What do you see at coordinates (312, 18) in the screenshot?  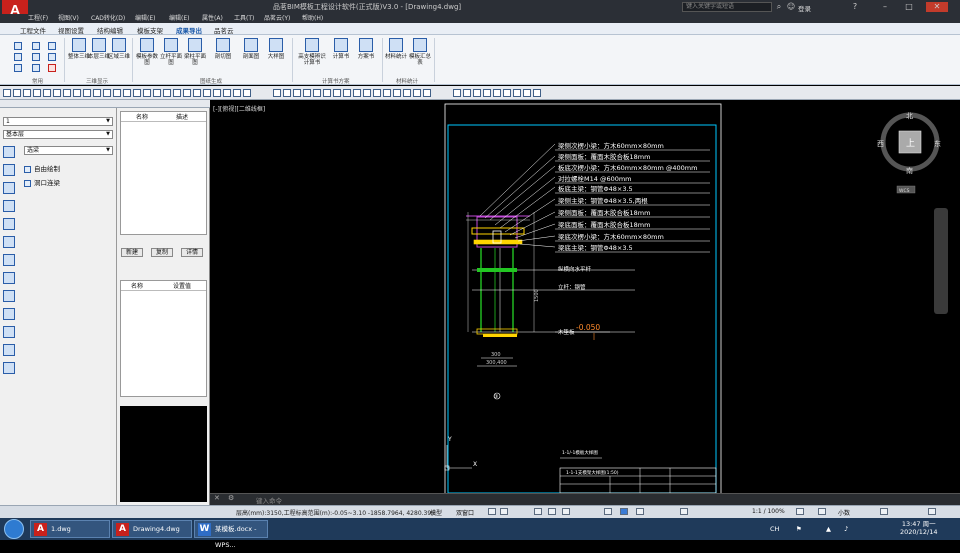 I see `menu-help: 帮助(H)` at bounding box center [312, 18].